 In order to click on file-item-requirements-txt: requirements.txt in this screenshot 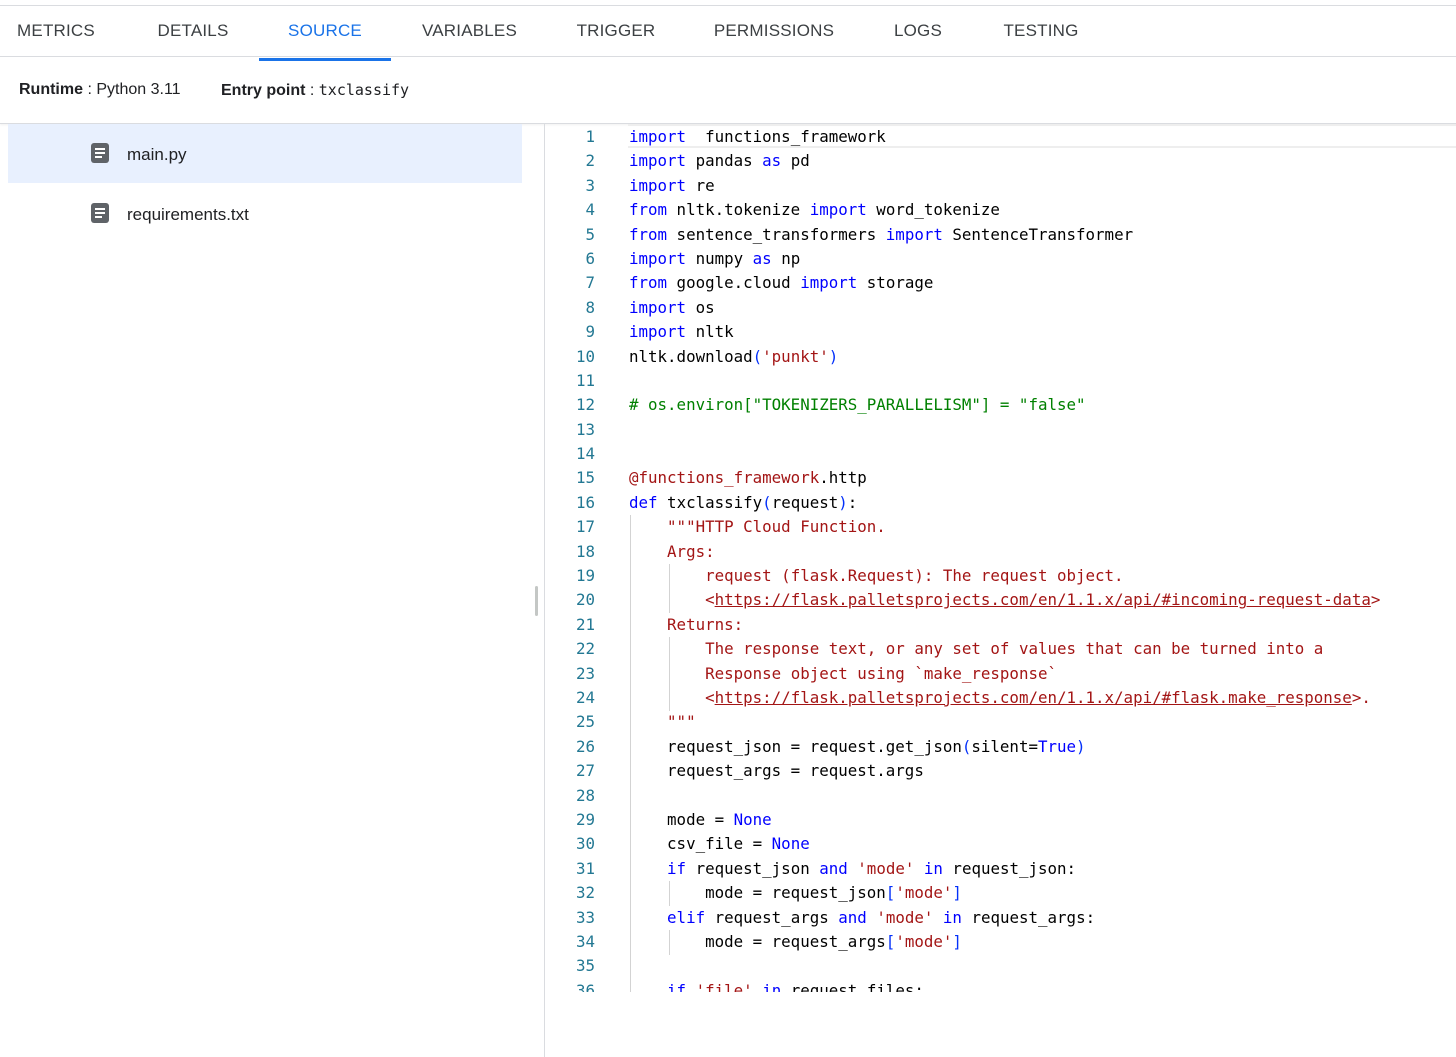, I will do `click(265, 213)`.